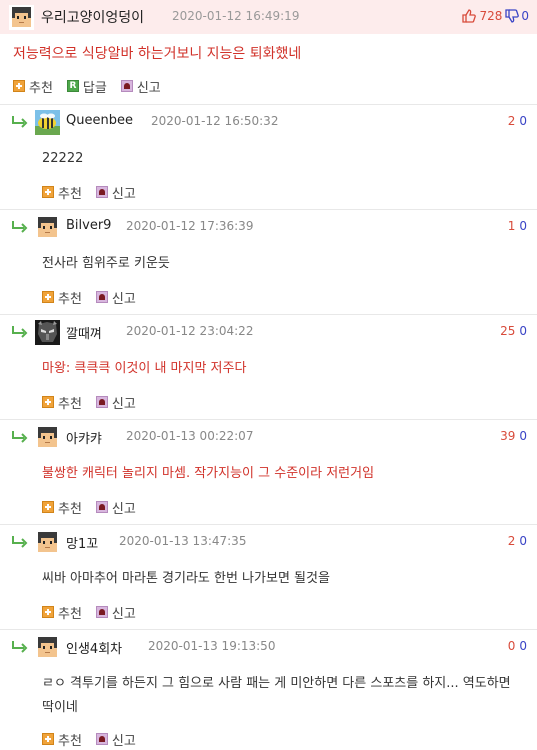 The image size is (537, 750). I want to click on comment-up-count: 39, so click(507, 436).